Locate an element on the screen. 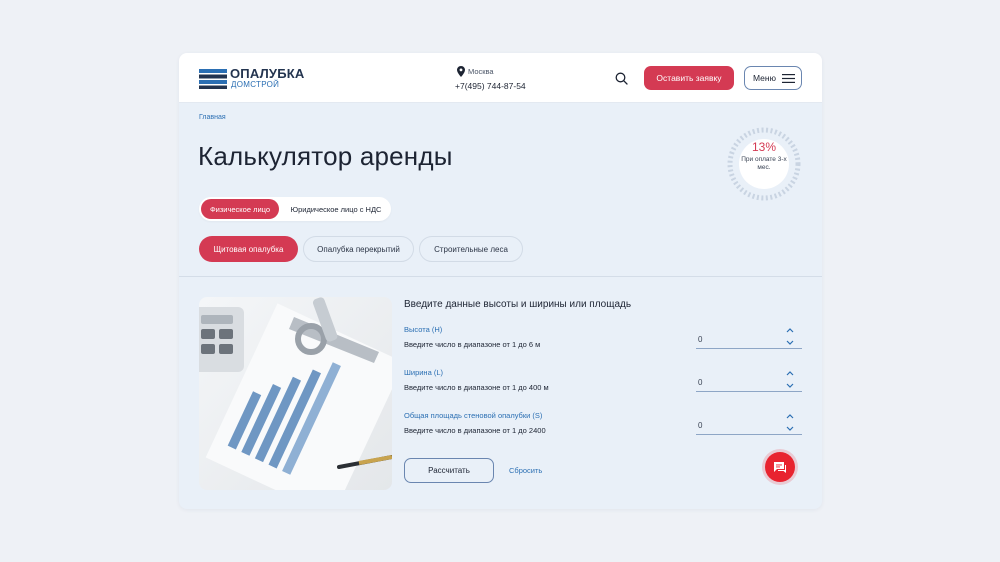  phone-link: +7(495) 744-87-54 is located at coordinates (490, 86).